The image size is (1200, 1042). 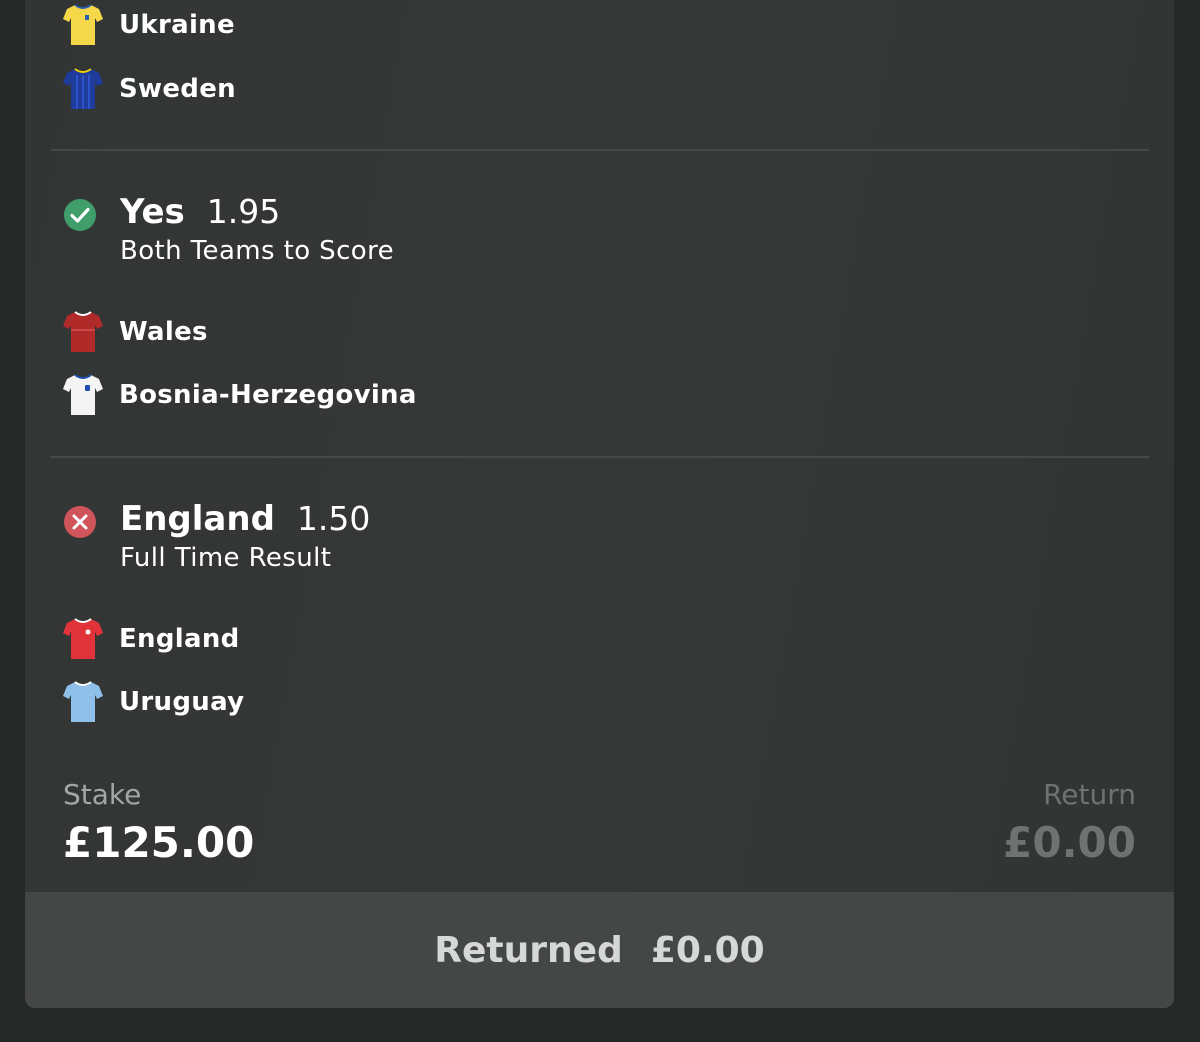 What do you see at coordinates (1089, 794) in the screenshot?
I see `return-label: Return` at bounding box center [1089, 794].